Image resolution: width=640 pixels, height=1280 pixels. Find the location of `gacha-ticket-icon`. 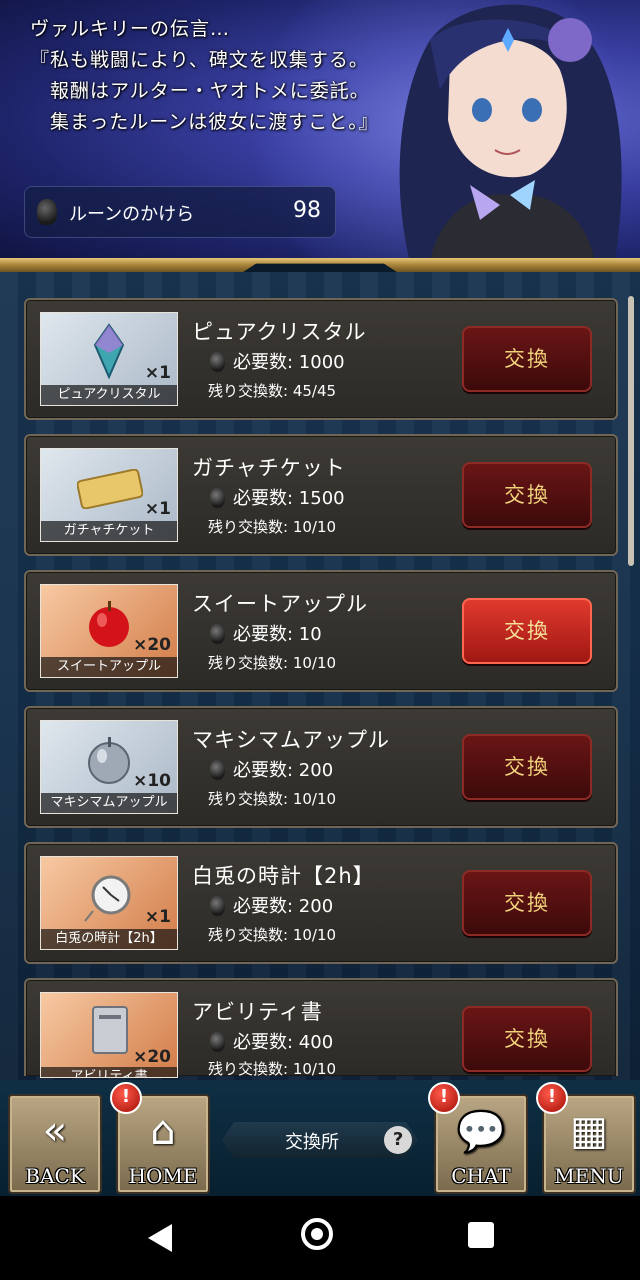

gacha-ticket-icon is located at coordinates (110, 489).